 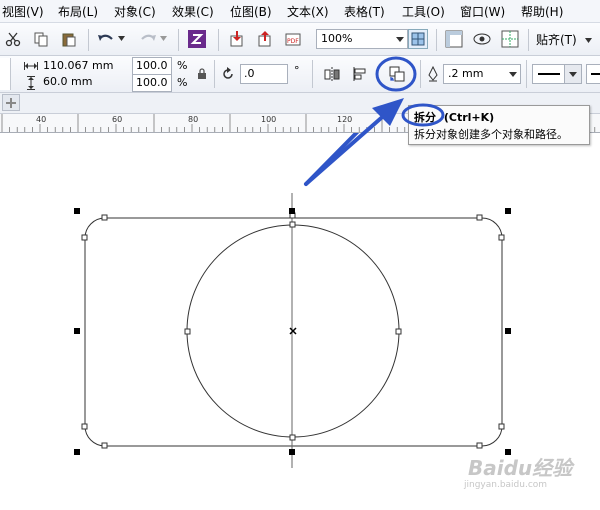 What do you see at coordinates (542, 11) in the screenshot?
I see `menu-help: 帮助(H)` at bounding box center [542, 11].